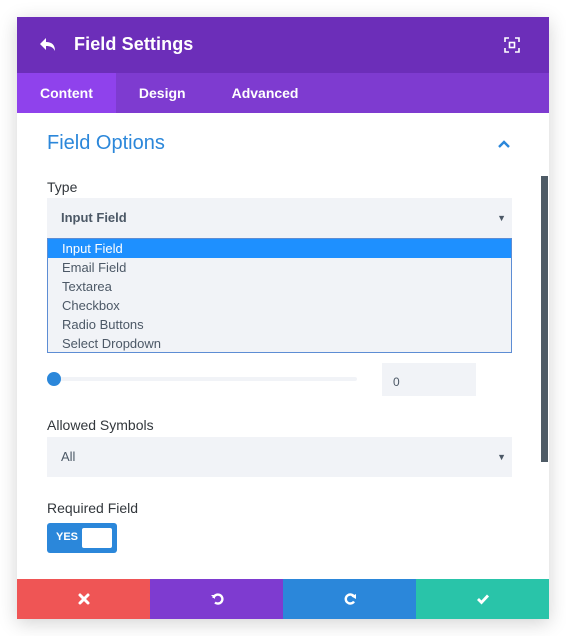 This screenshot has height=636, width=566. Describe the element at coordinates (100, 425) in the screenshot. I see `allowed-symbols-label: Allowed Symbols` at that location.